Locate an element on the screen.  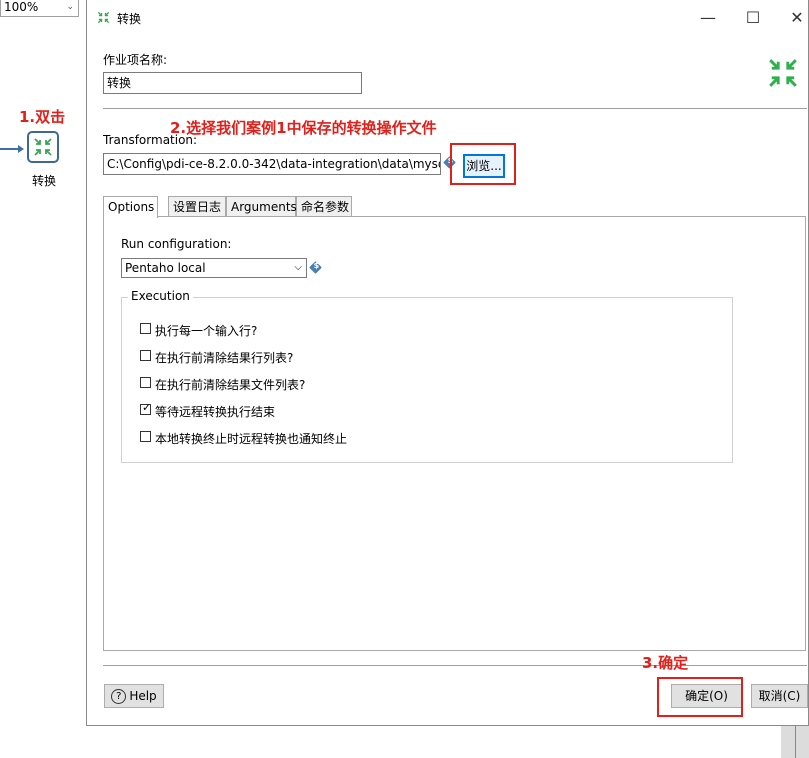
minimize-button: — is located at coordinates (708, 18).